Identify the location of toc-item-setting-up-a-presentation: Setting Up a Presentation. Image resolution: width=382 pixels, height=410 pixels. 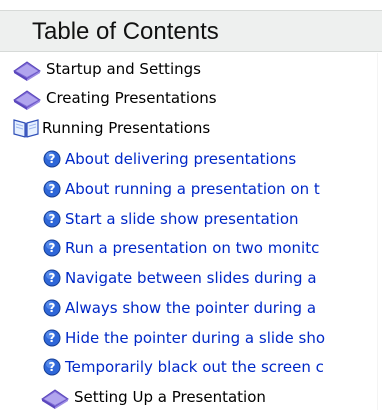
(211, 396).